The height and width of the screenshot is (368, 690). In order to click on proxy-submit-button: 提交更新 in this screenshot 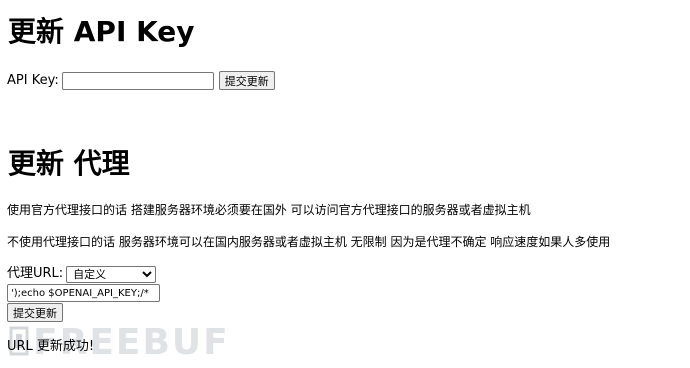, I will do `click(35, 312)`.